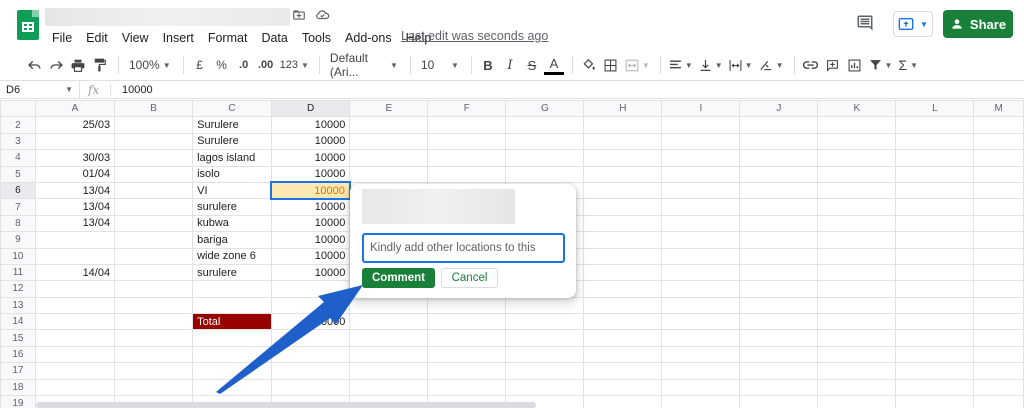 The width and height of the screenshot is (1024, 408). What do you see at coordinates (310, 387) in the screenshot?
I see `cell-d18` at bounding box center [310, 387].